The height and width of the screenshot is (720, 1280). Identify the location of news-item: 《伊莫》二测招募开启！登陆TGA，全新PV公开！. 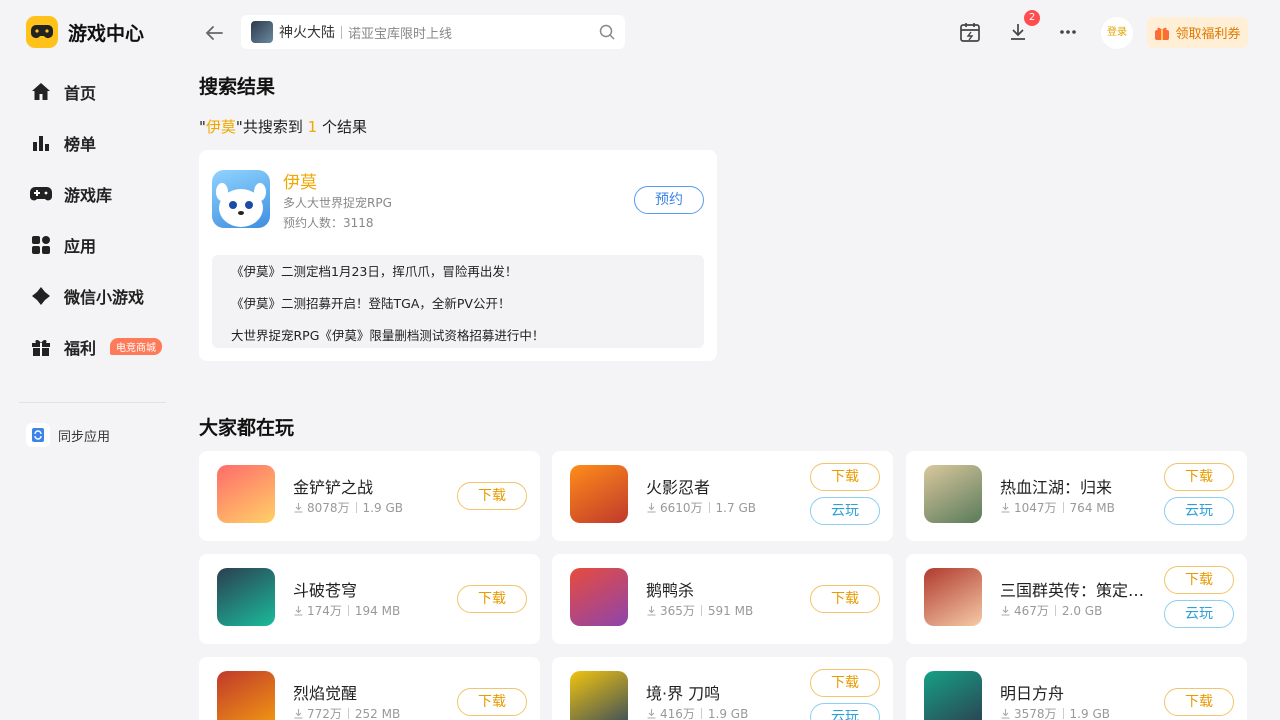
(467, 311).